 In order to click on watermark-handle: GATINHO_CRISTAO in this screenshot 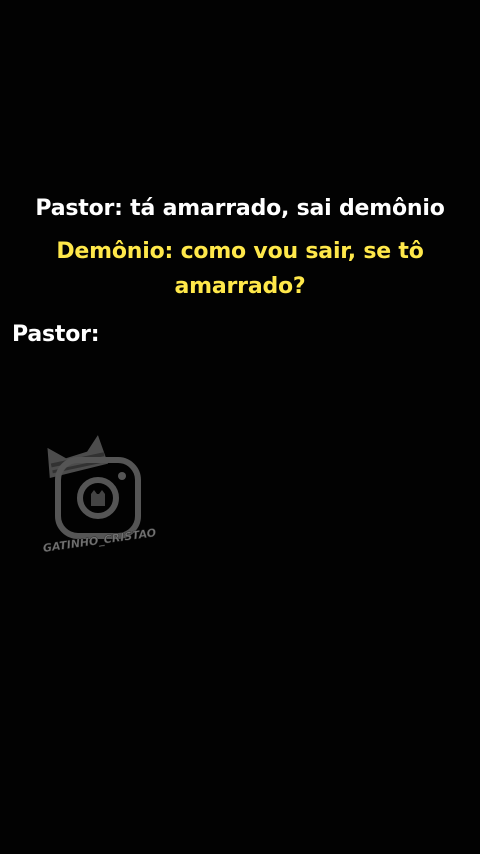, I will do `click(99, 540)`.